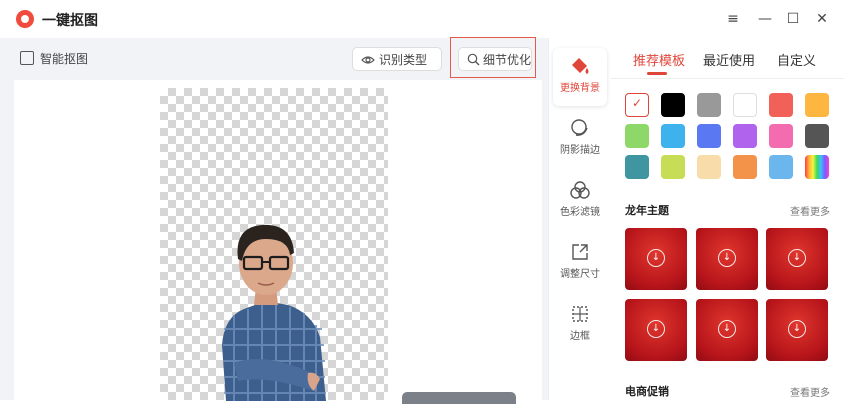  Describe the element at coordinates (733, 19) in the screenshot. I see `menu-icon: ≡` at that location.